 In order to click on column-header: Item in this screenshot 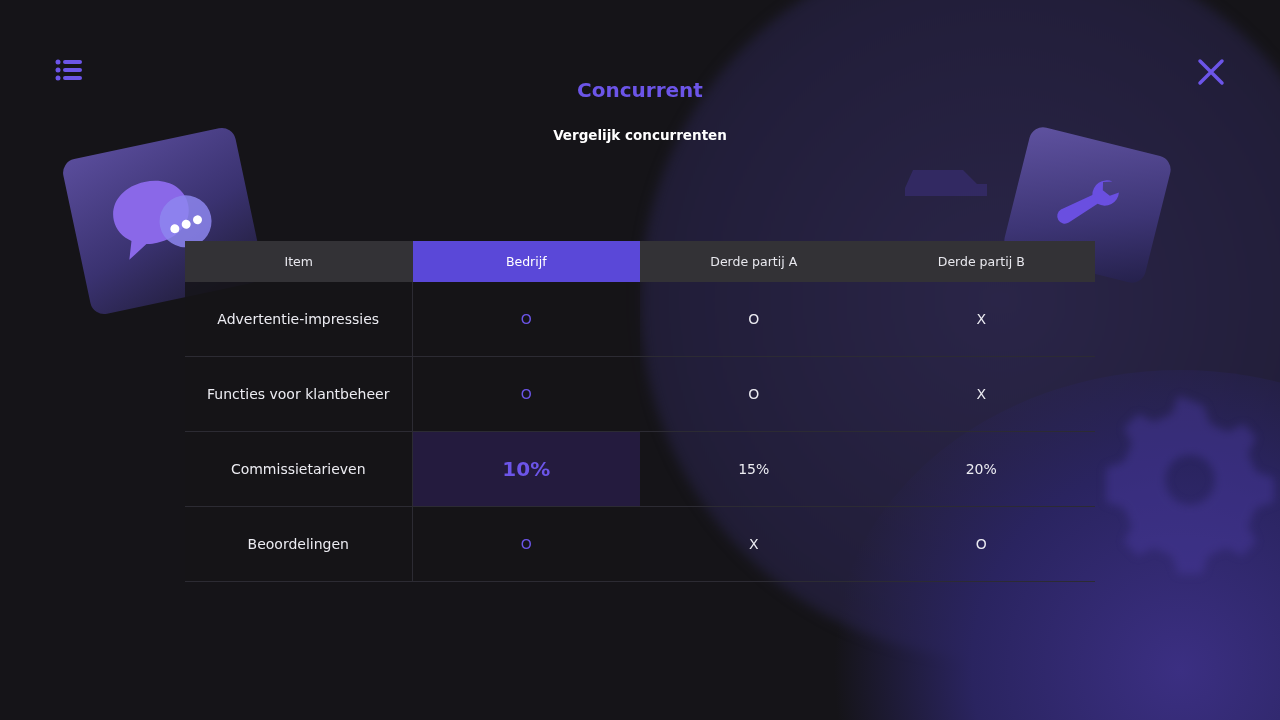, I will do `click(298, 262)`.